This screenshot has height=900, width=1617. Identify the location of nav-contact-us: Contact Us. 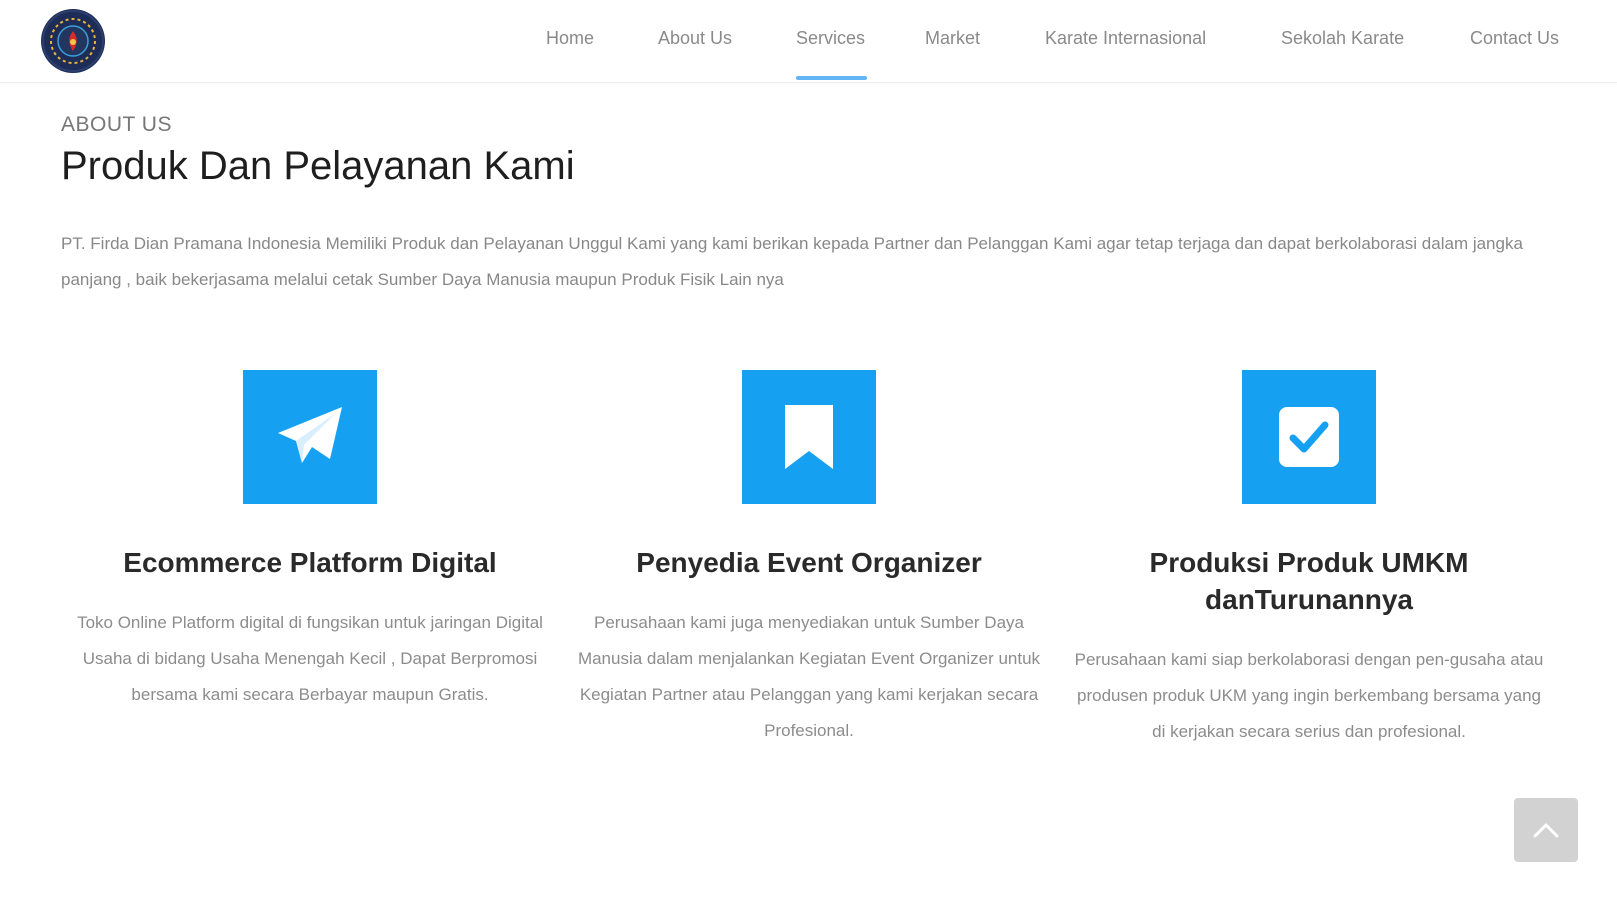
(1514, 38).